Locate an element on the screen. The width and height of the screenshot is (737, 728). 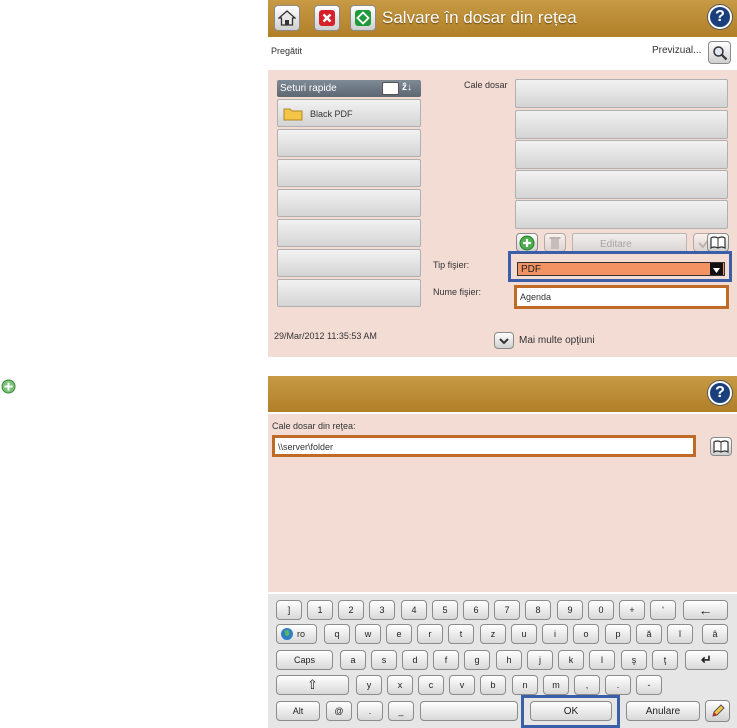
file-type-dropdown is located at coordinates (716, 269).